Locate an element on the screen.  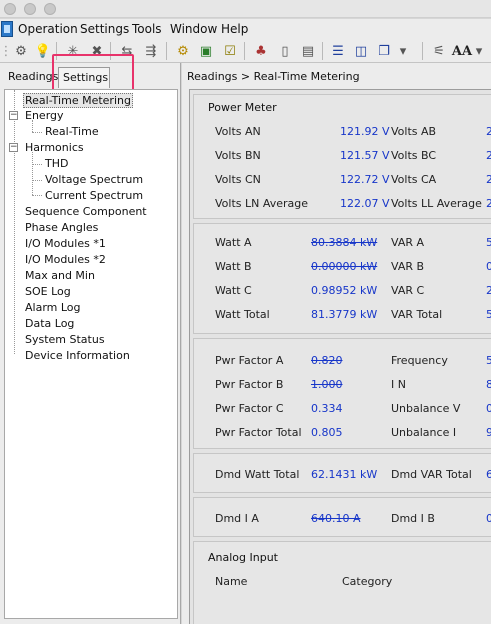
volts-bc-value: 2 is located at coordinates (488, 155).